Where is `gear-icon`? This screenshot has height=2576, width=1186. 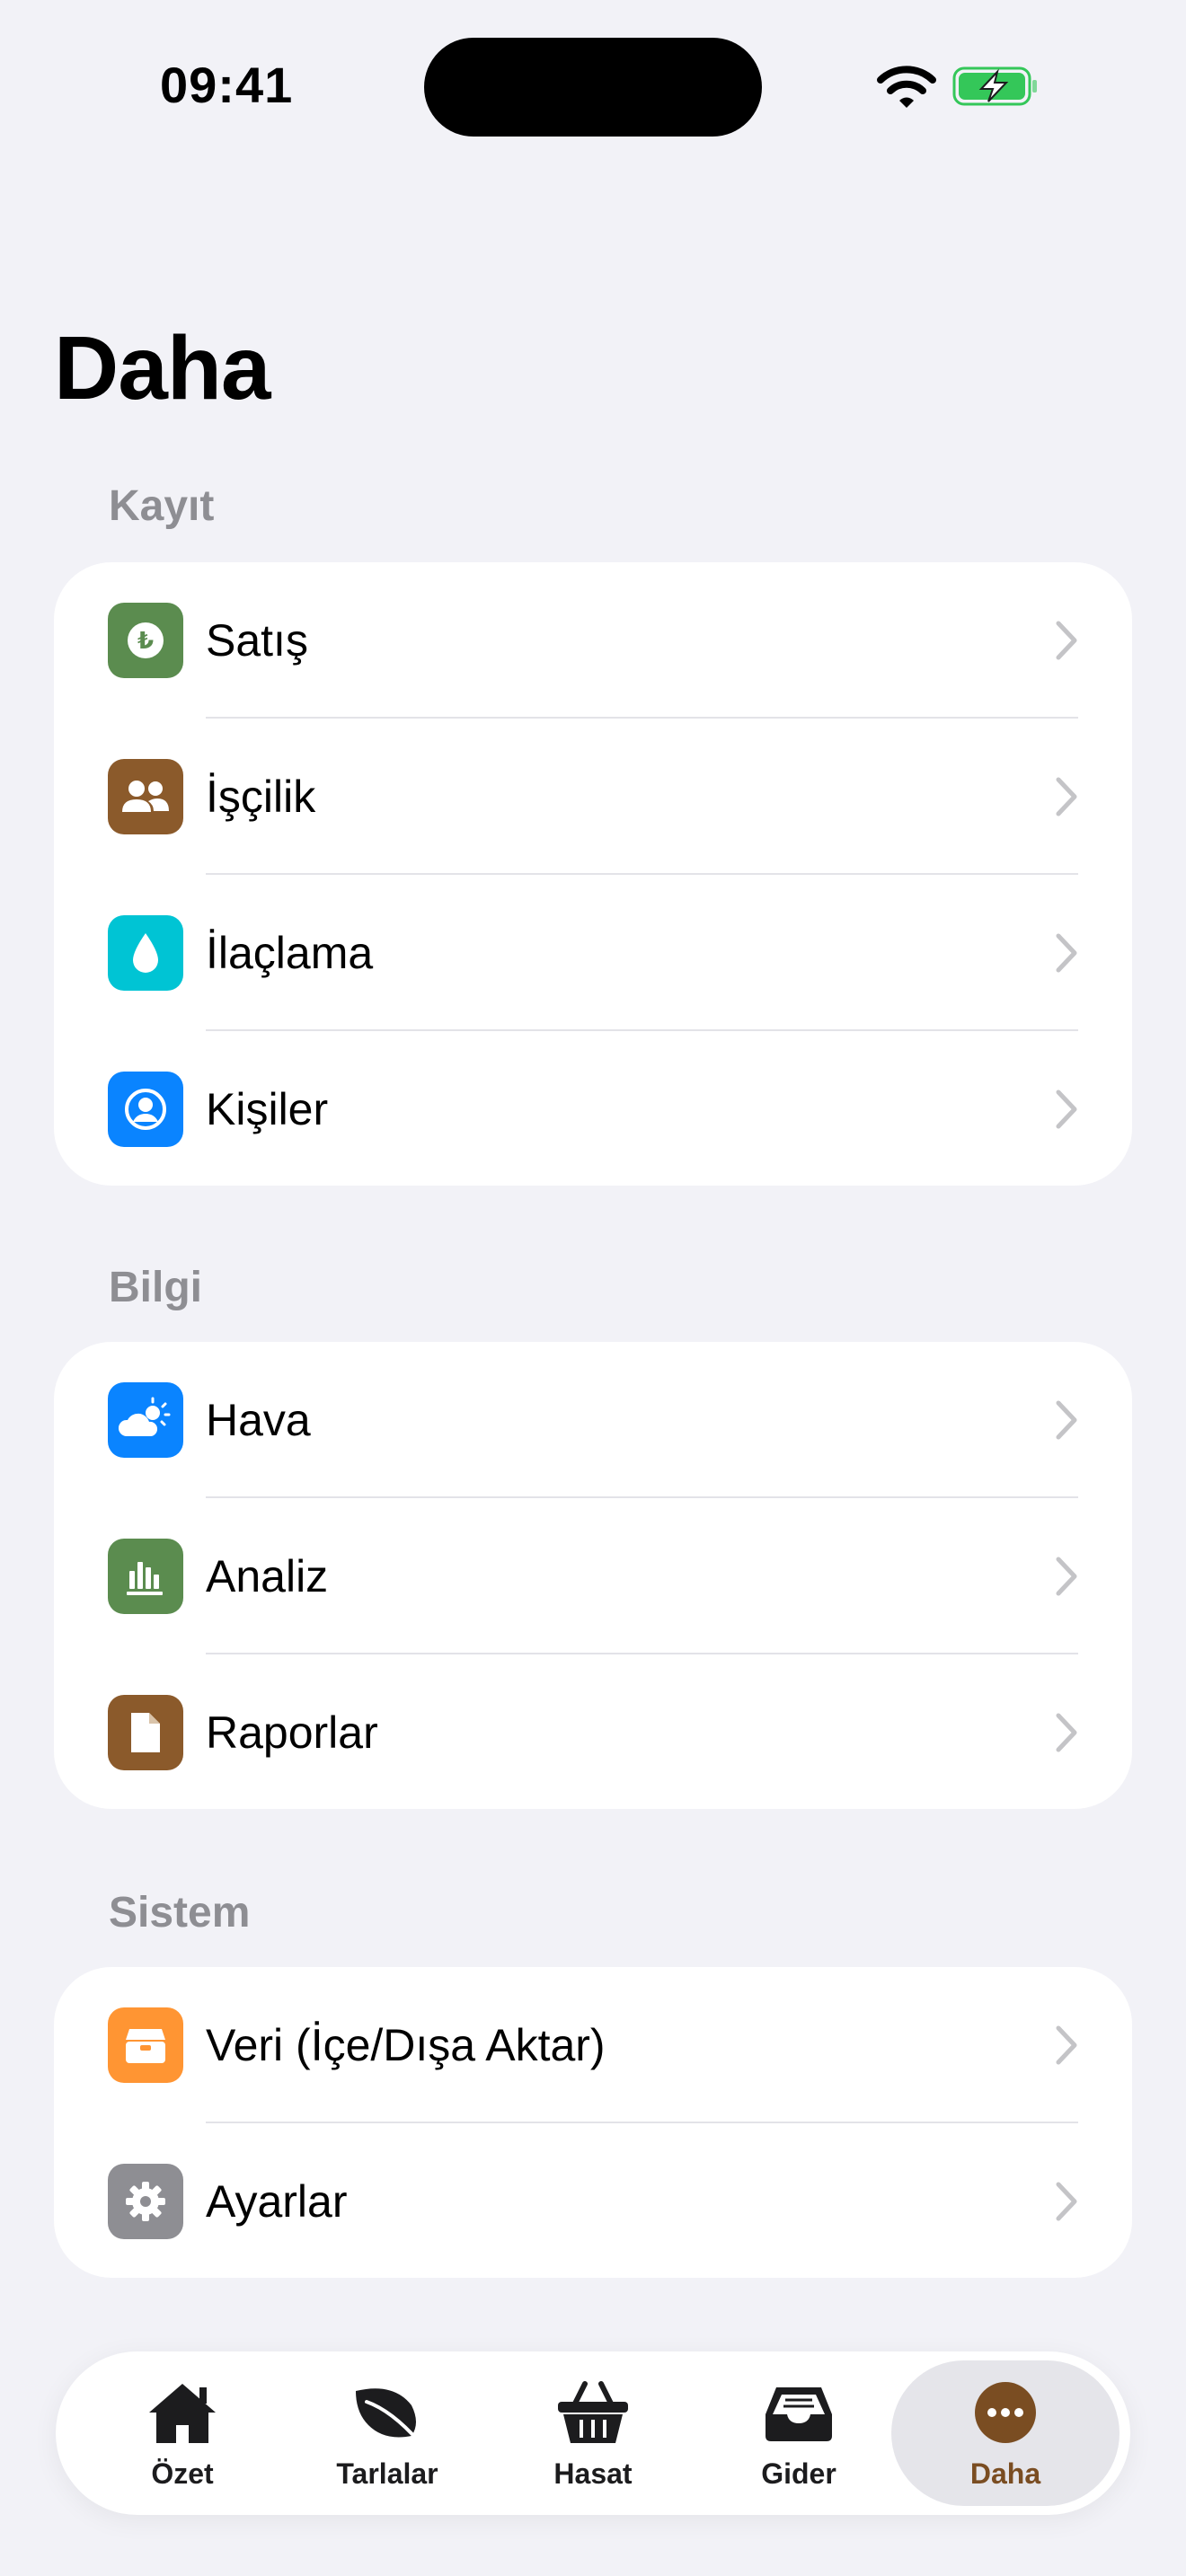 gear-icon is located at coordinates (145, 2201).